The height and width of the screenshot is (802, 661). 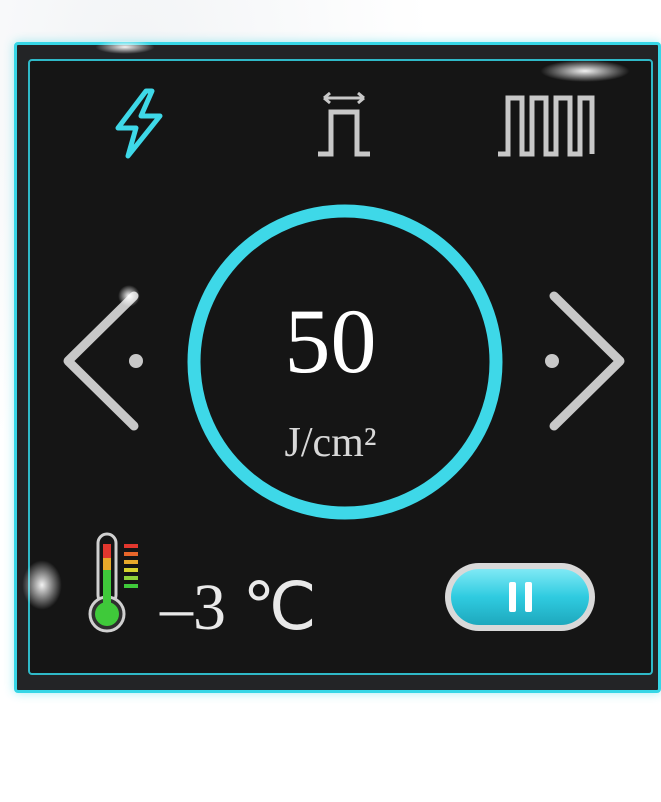 I want to click on temperature-readout: –3 ℃, so click(x=238, y=607).